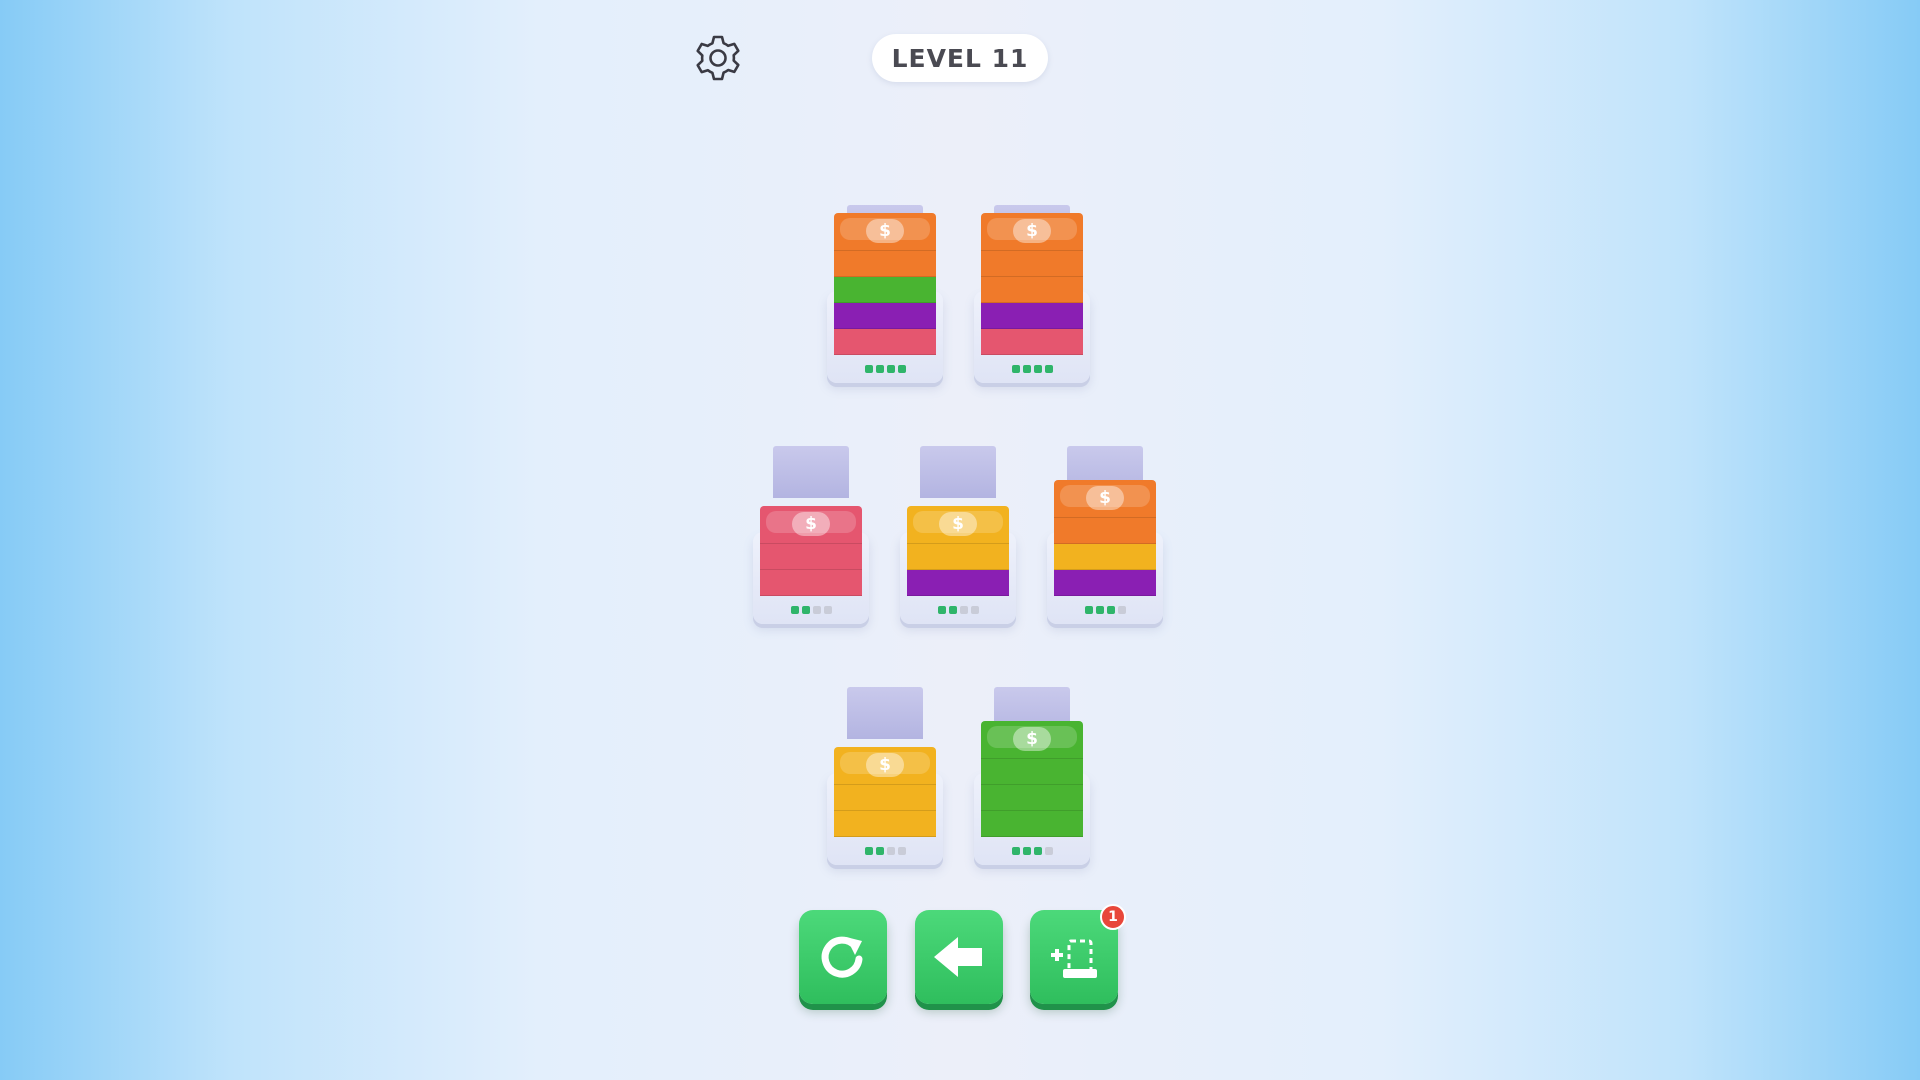 Image resolution: width=1920 pixels, height=1080 pixels. Describe the element at coordinates (1074, 958) in the screenshot. I see `add-slot-icon` at that location.